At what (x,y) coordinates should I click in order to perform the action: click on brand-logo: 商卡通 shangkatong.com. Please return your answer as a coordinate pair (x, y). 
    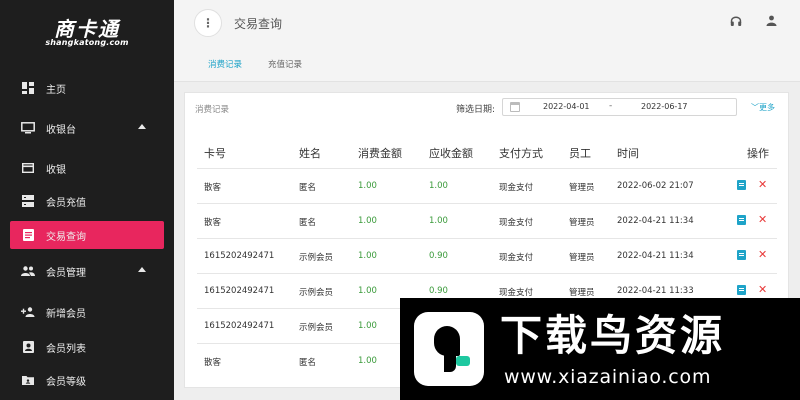
    Looking at the image, I should click on (87, 32).